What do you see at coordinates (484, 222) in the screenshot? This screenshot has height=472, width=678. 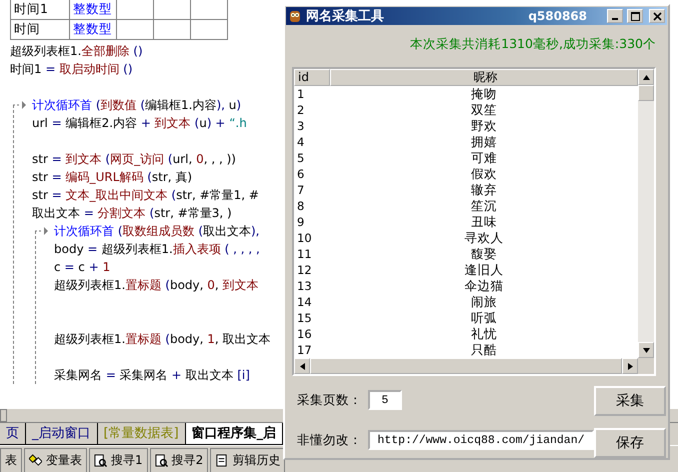 I see `nickname-cell-text: 丑味` at bounding box center [484, 222].